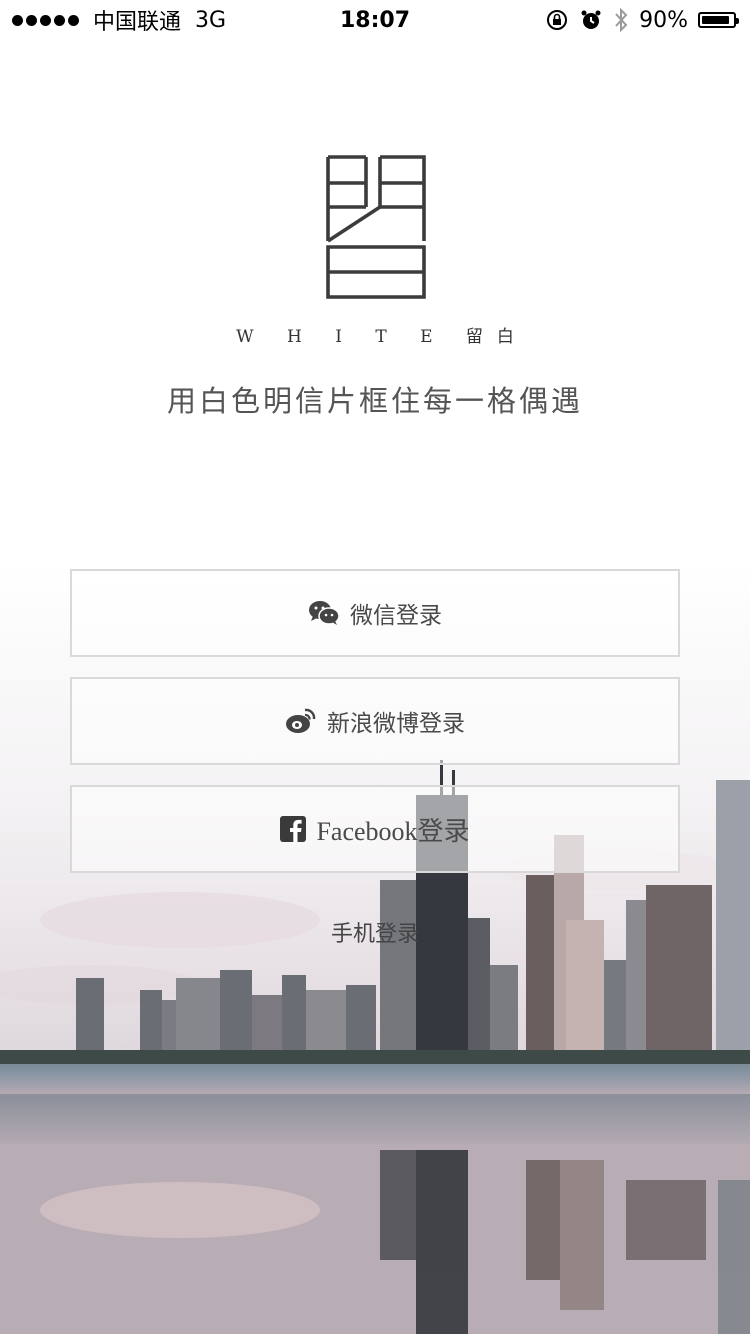 The height and width of the screenshot is (1334, 750). Describe the element at coordinates (301, 721) in the screenshot. I see `weibo-icon` at that location.